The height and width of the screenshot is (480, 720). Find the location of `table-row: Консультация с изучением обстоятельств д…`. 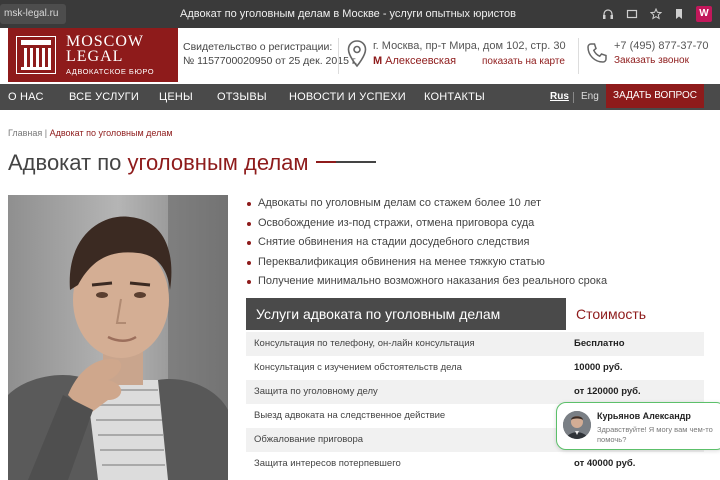

table-row: Консультация с изучением обстоятельств д… is located at coordinates (475, 368).